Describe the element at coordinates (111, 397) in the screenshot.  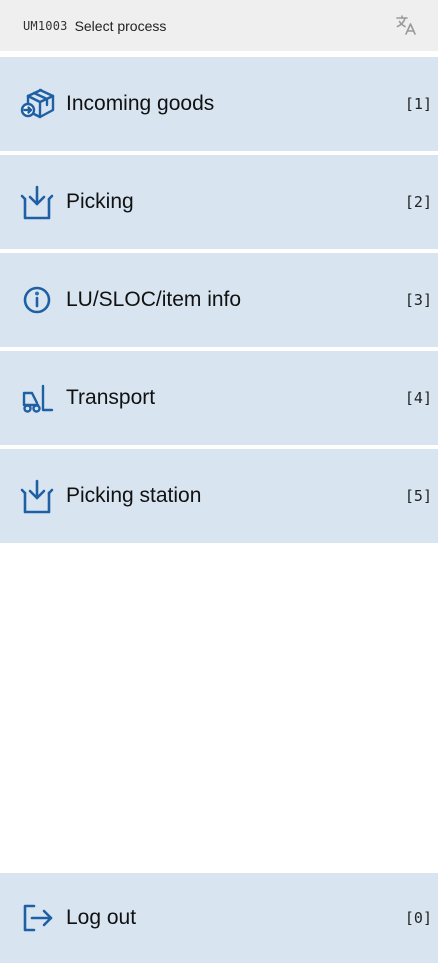
I see `menu-item-label: Transport` at that location.